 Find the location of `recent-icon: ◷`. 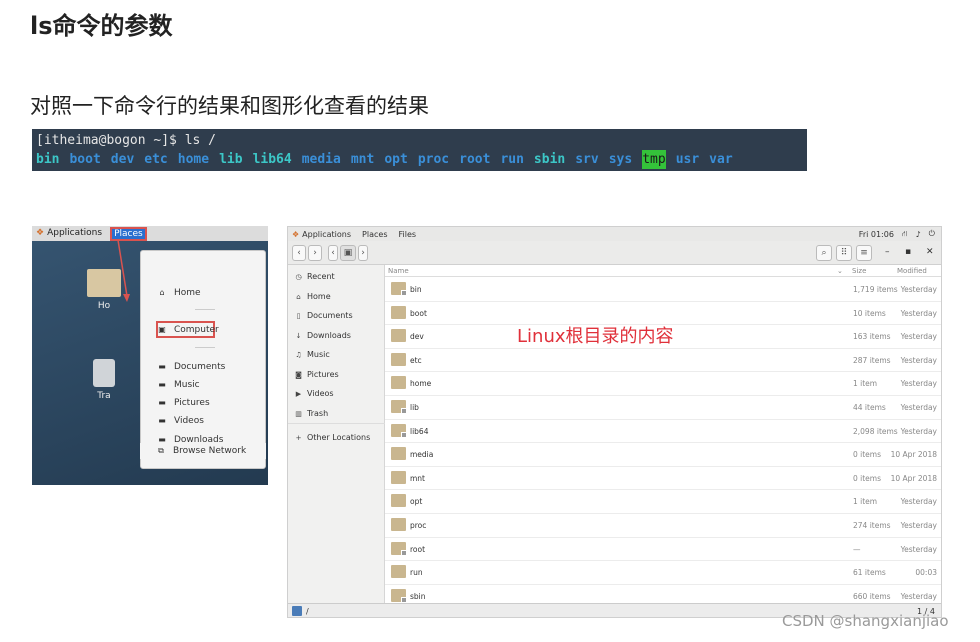

recent-icon: ◷ is located at coordinates (298, 277).